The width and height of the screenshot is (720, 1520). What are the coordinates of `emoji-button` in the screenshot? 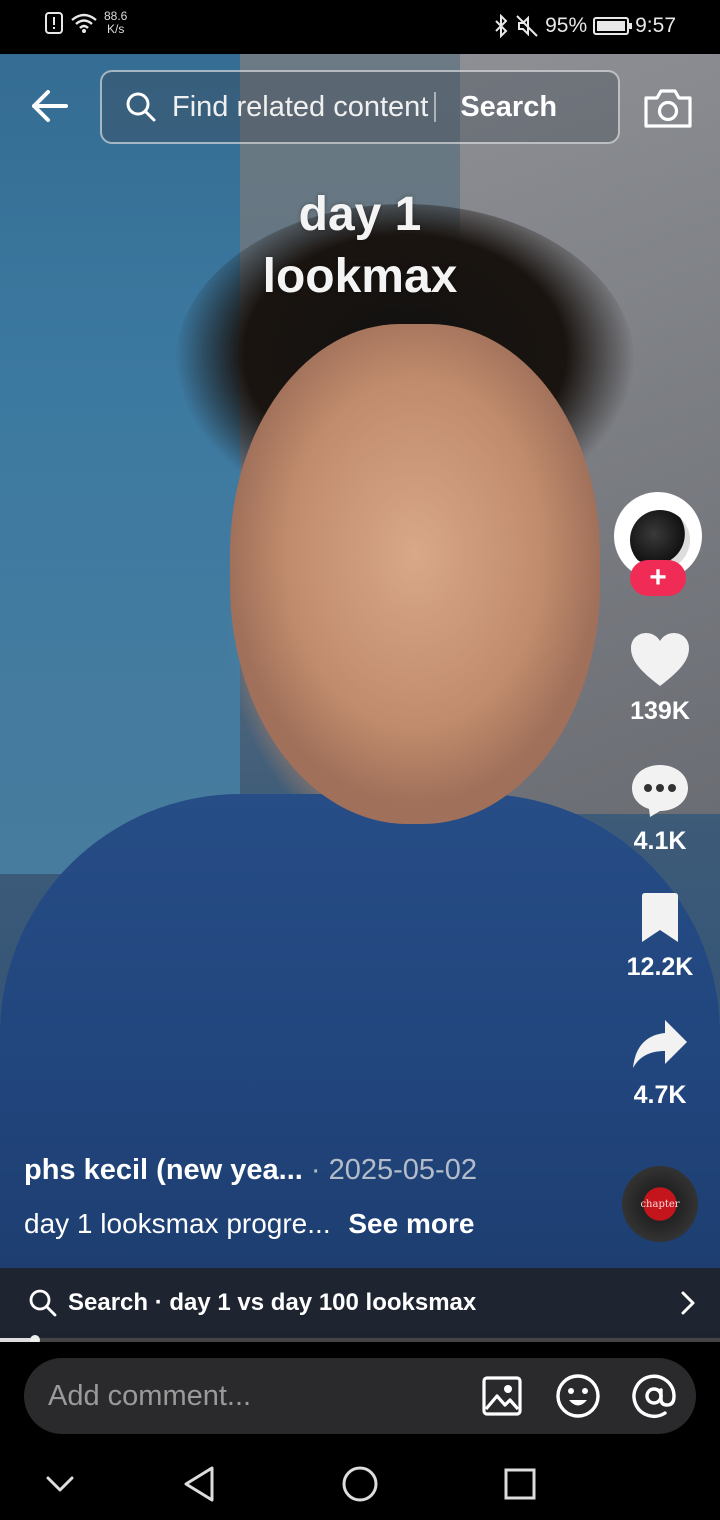 It's located at (578, 1396).